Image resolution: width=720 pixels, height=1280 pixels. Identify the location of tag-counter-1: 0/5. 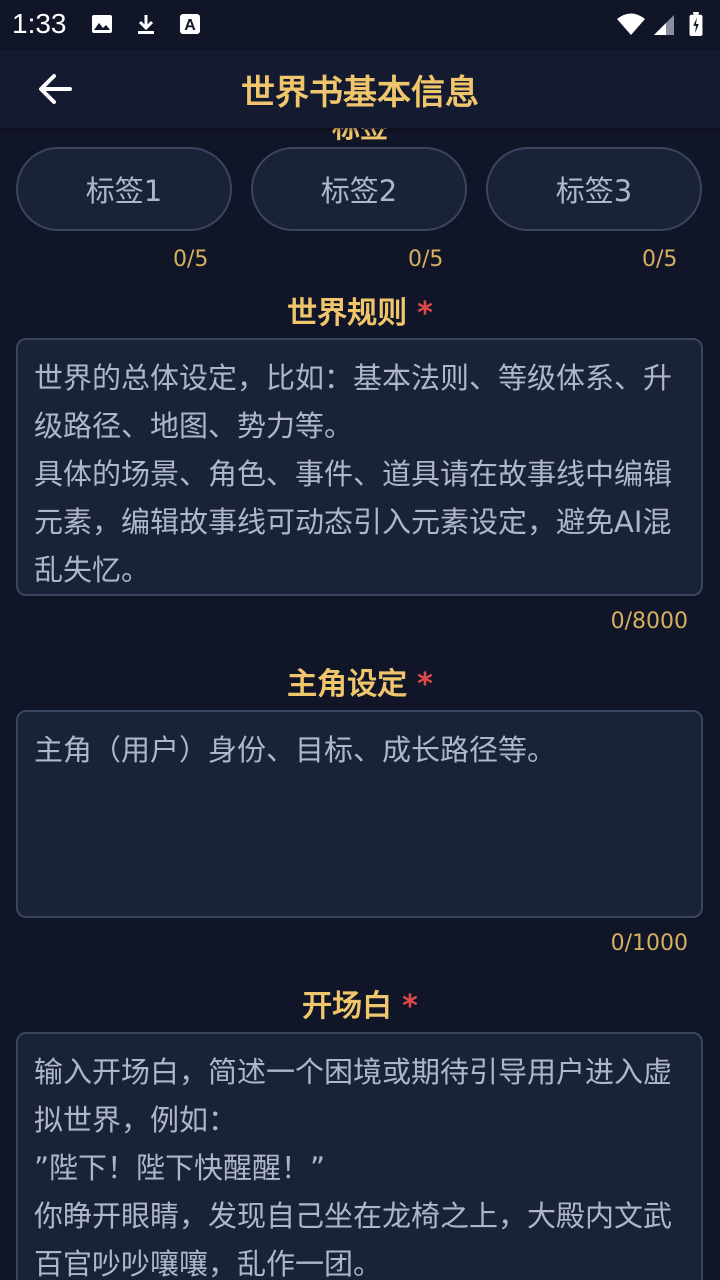
(191, 259).